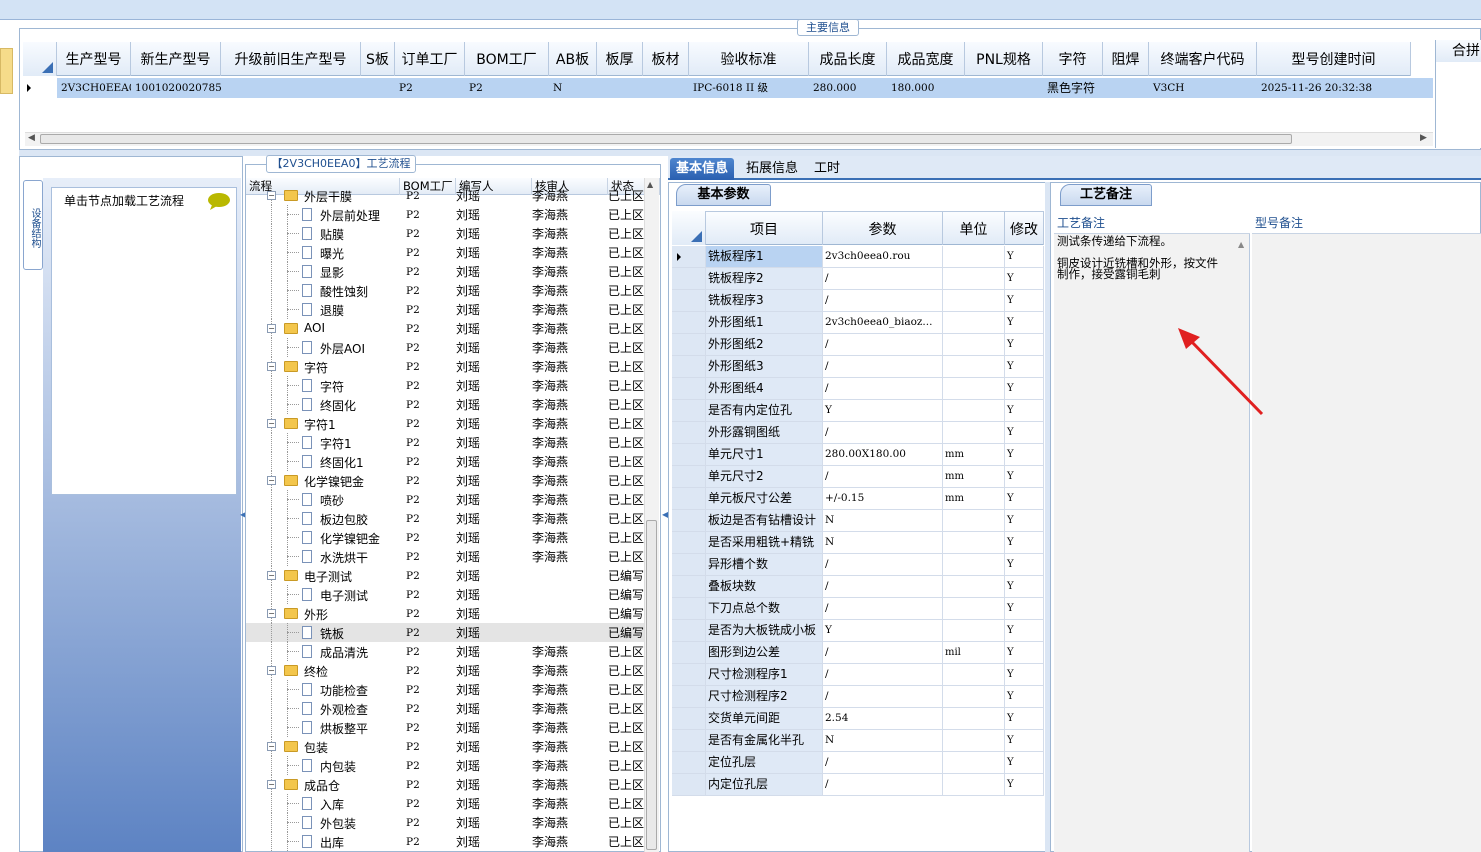 The height and width of the screenshot is (852, 1481). I want to click on main-col-header: BOM工厂, so click(507, 59).